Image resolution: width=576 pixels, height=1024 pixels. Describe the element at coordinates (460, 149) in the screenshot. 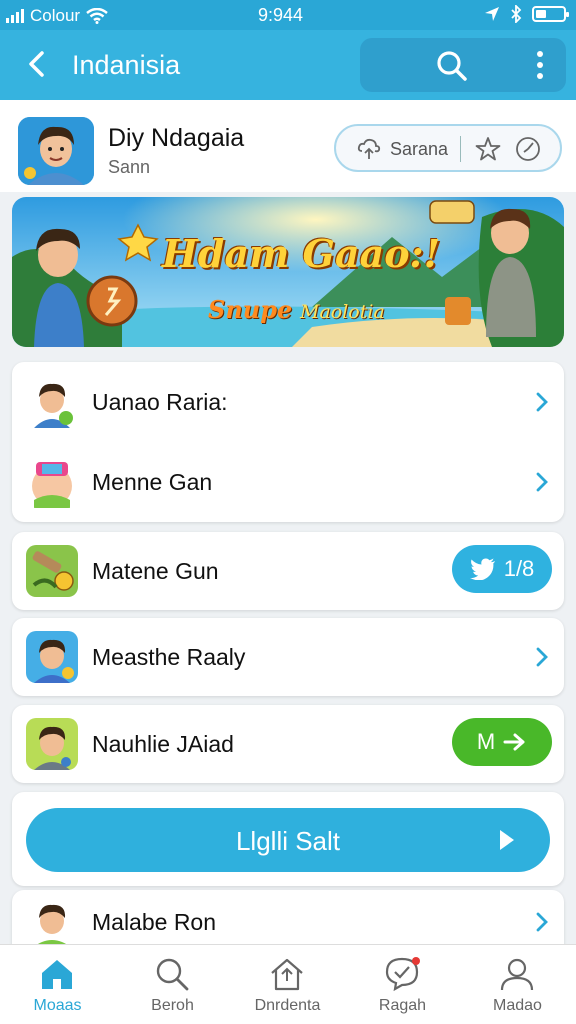

I see `pill-divider` at that location.